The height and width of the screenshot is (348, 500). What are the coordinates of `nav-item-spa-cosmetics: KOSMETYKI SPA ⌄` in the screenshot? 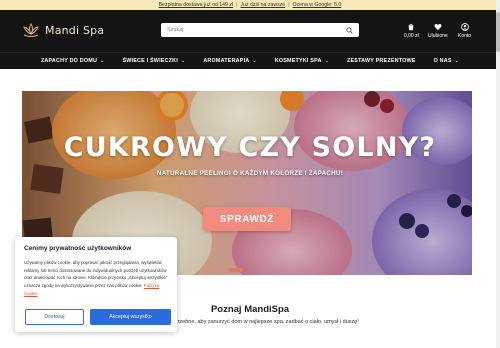 It's located at (302, 61).